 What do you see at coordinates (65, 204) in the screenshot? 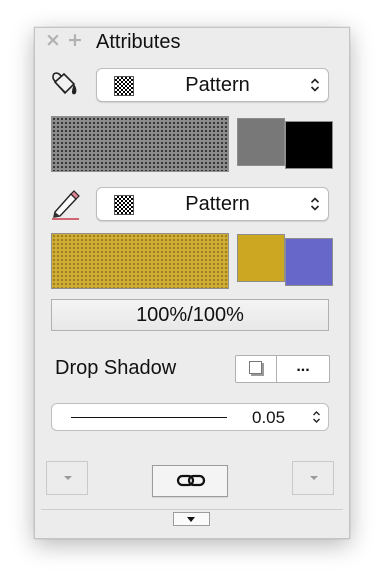
I see `pencil-icon` at bounding box center [65, 204].